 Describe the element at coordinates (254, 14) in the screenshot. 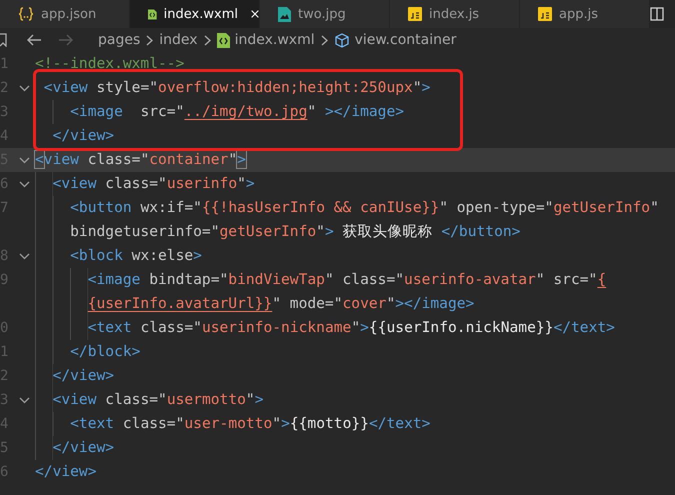

I see `close-icon` at that location.